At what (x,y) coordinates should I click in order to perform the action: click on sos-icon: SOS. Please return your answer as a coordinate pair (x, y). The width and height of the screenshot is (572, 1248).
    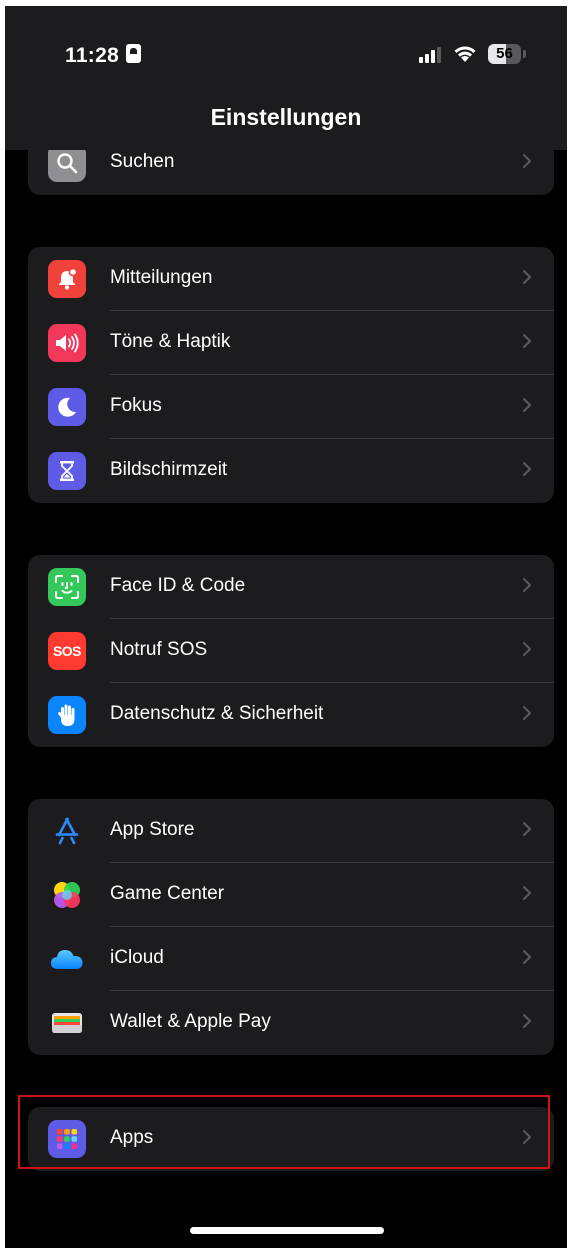
    Looking at the image, I should click on (67, 651).